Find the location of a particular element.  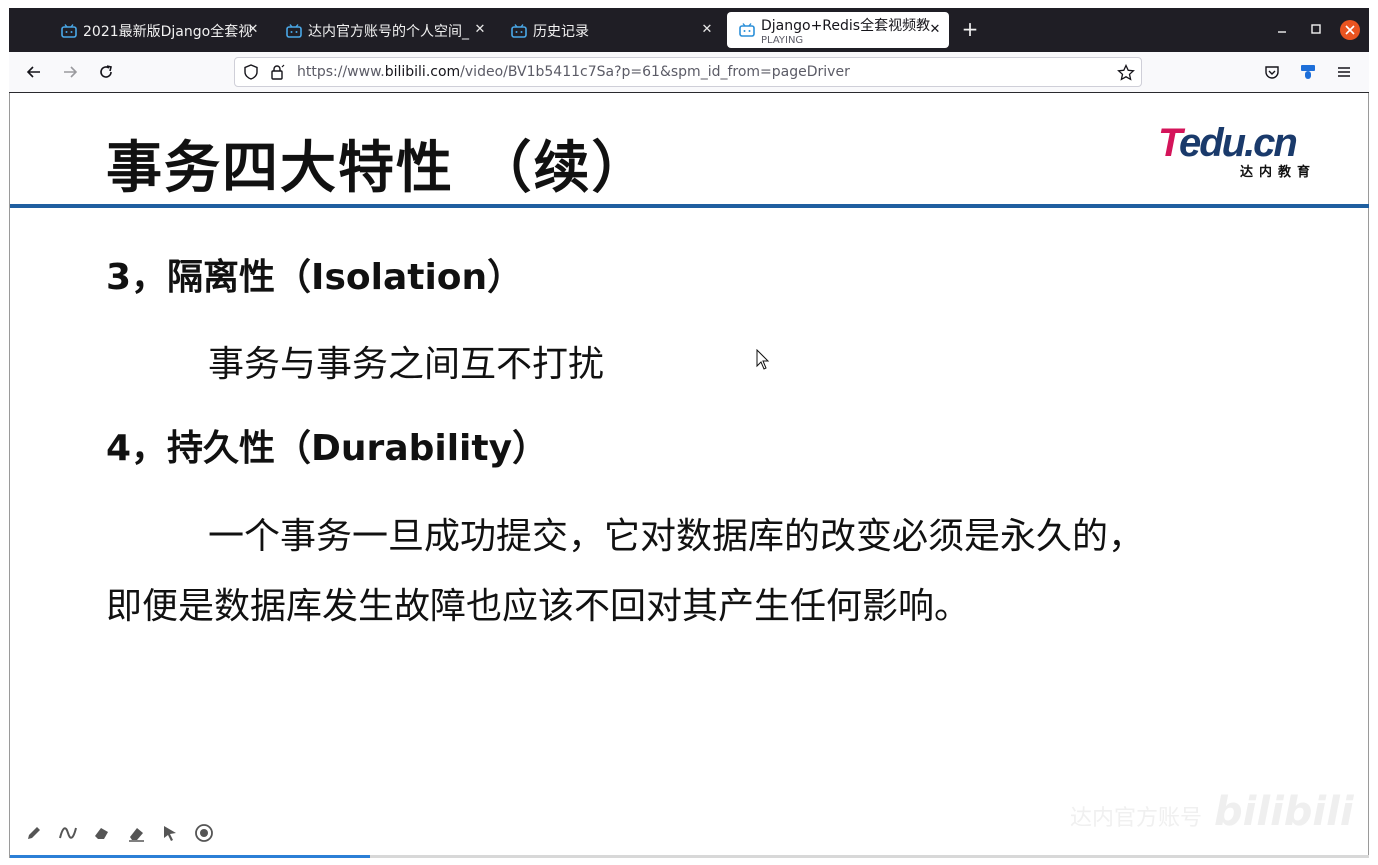

tab-title: Django+Redis全套视频教 is located at coordinates (846, 25).